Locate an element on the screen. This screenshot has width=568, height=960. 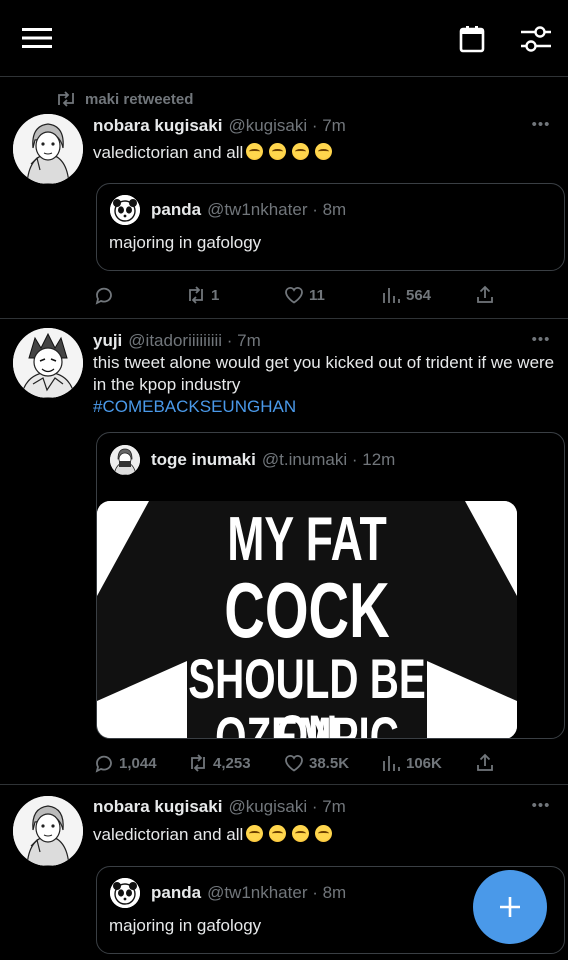
retweet-button: 4,253 is located at coordinates (219, 763).